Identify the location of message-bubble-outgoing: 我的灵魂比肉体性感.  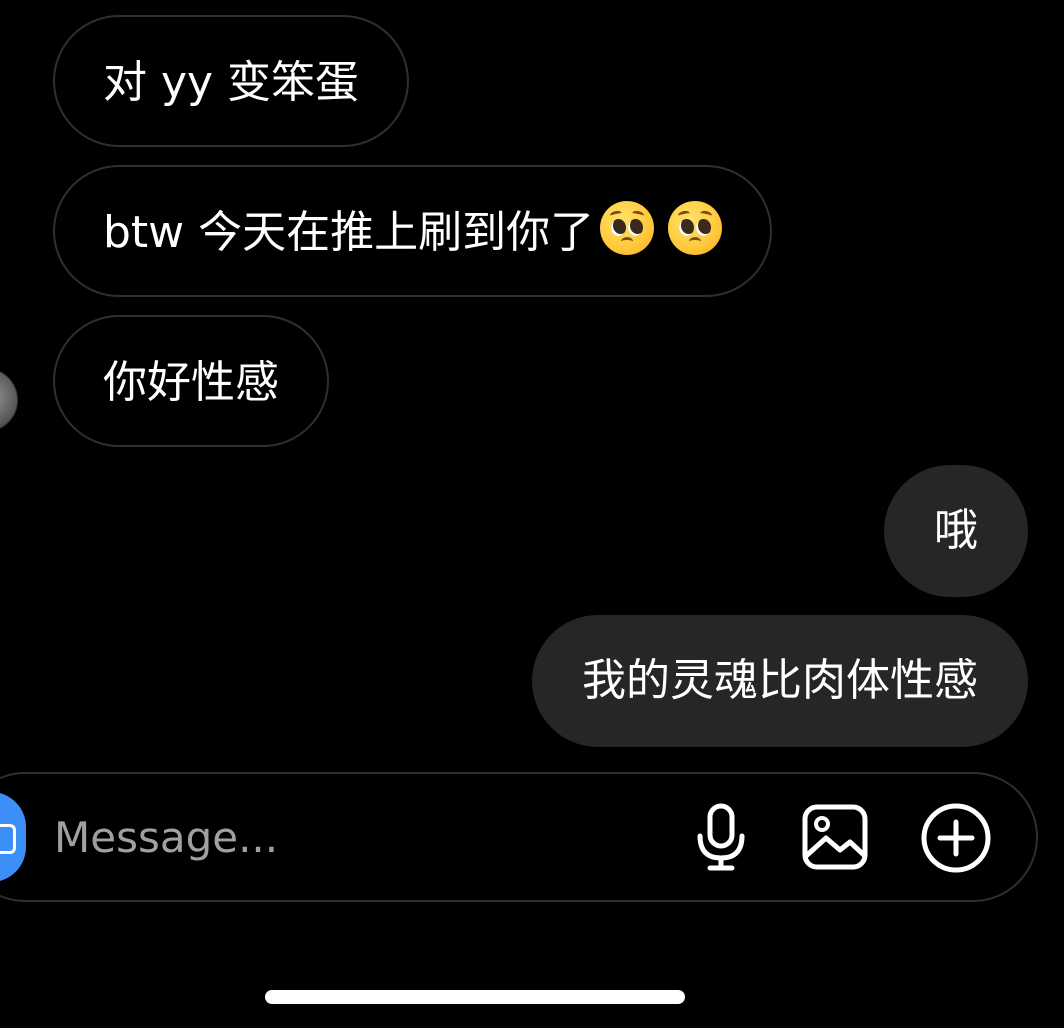
(780, 681).